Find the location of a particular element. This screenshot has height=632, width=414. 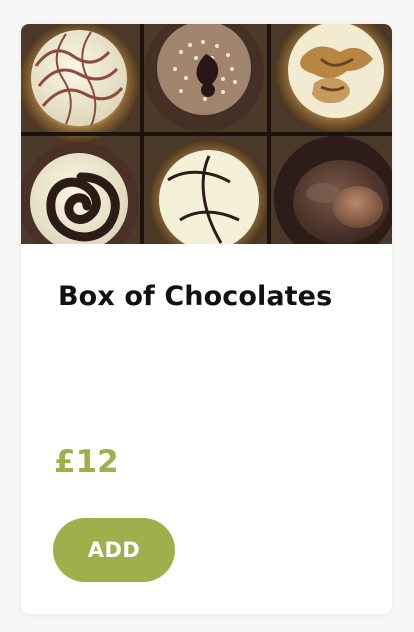

add-to-cart-button: ADD is located at coordinates (114, 550).